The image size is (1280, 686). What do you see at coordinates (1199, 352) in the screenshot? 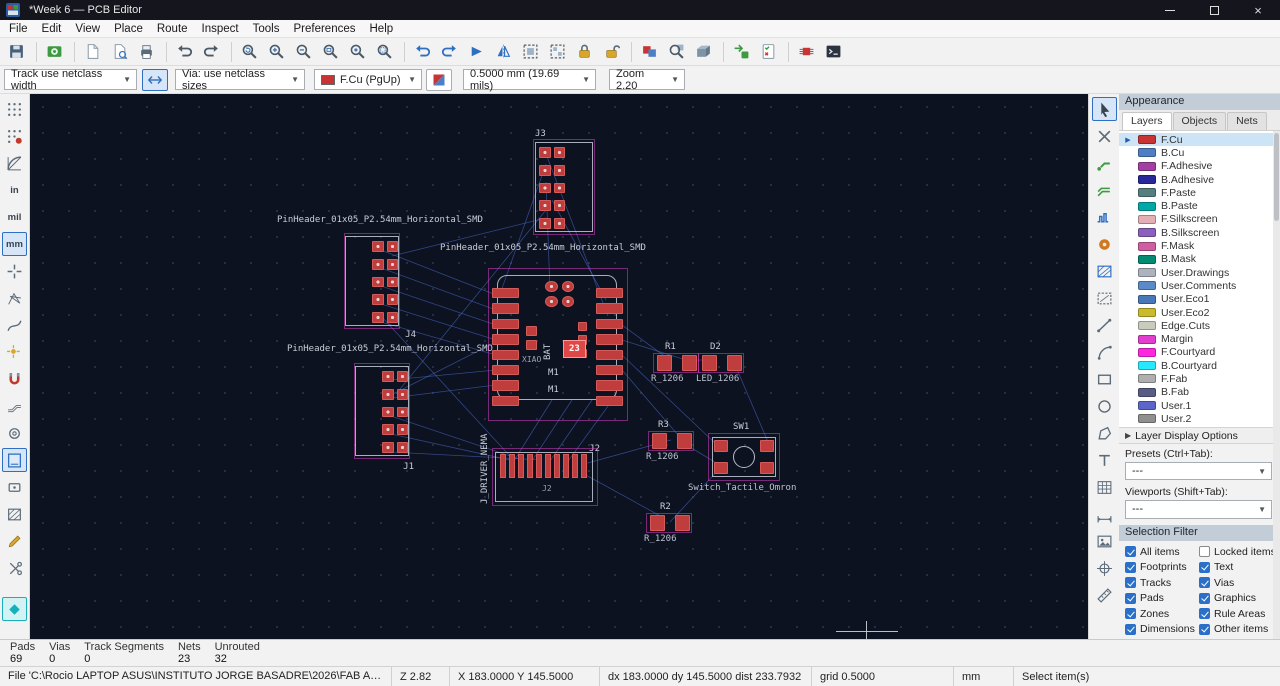
I see `layer-row-f-courtyard: F.Courtyard` at bounding box center [1199, 352].